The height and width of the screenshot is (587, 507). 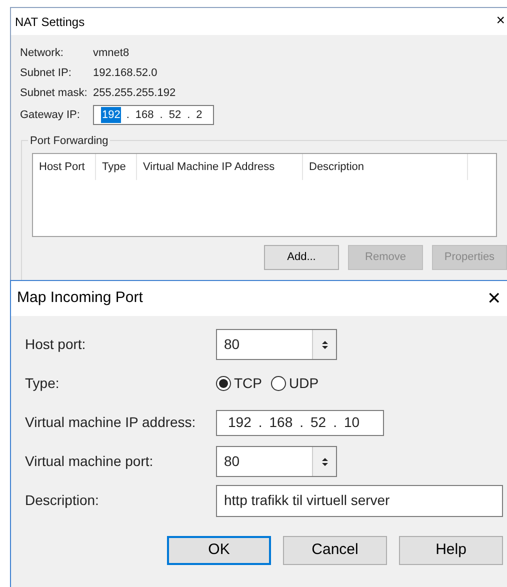 I want to click on field-value: 192.168.52.0, so click(x=125, y=73).